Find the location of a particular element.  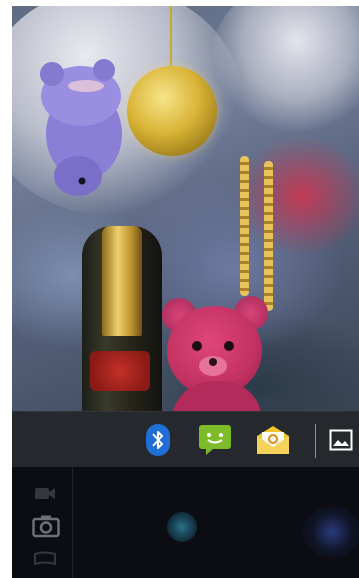

shutter-button is located at coordinates (182, 527).